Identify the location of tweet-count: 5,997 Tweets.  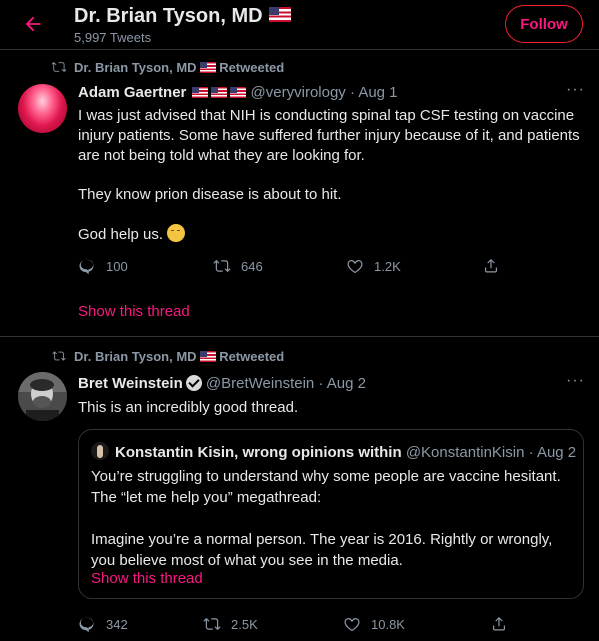
(113, 37).